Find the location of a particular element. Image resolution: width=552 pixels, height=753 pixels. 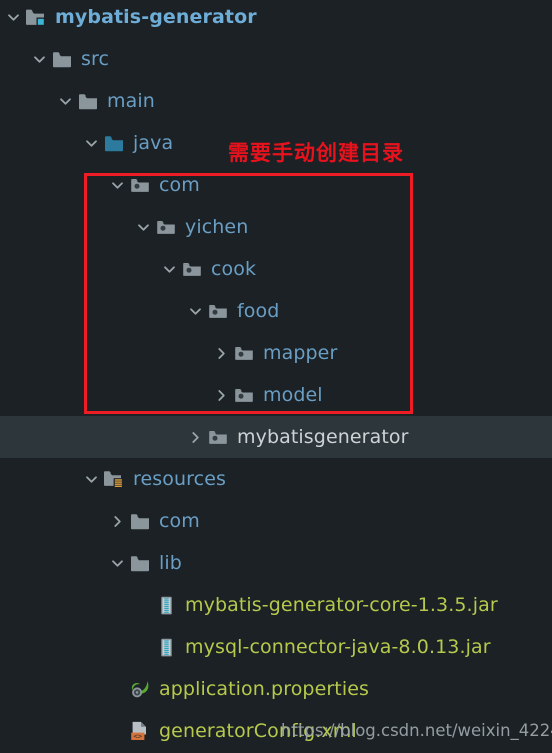

tree-row-label: mybatis-generator is located at coordinates (156, 17).